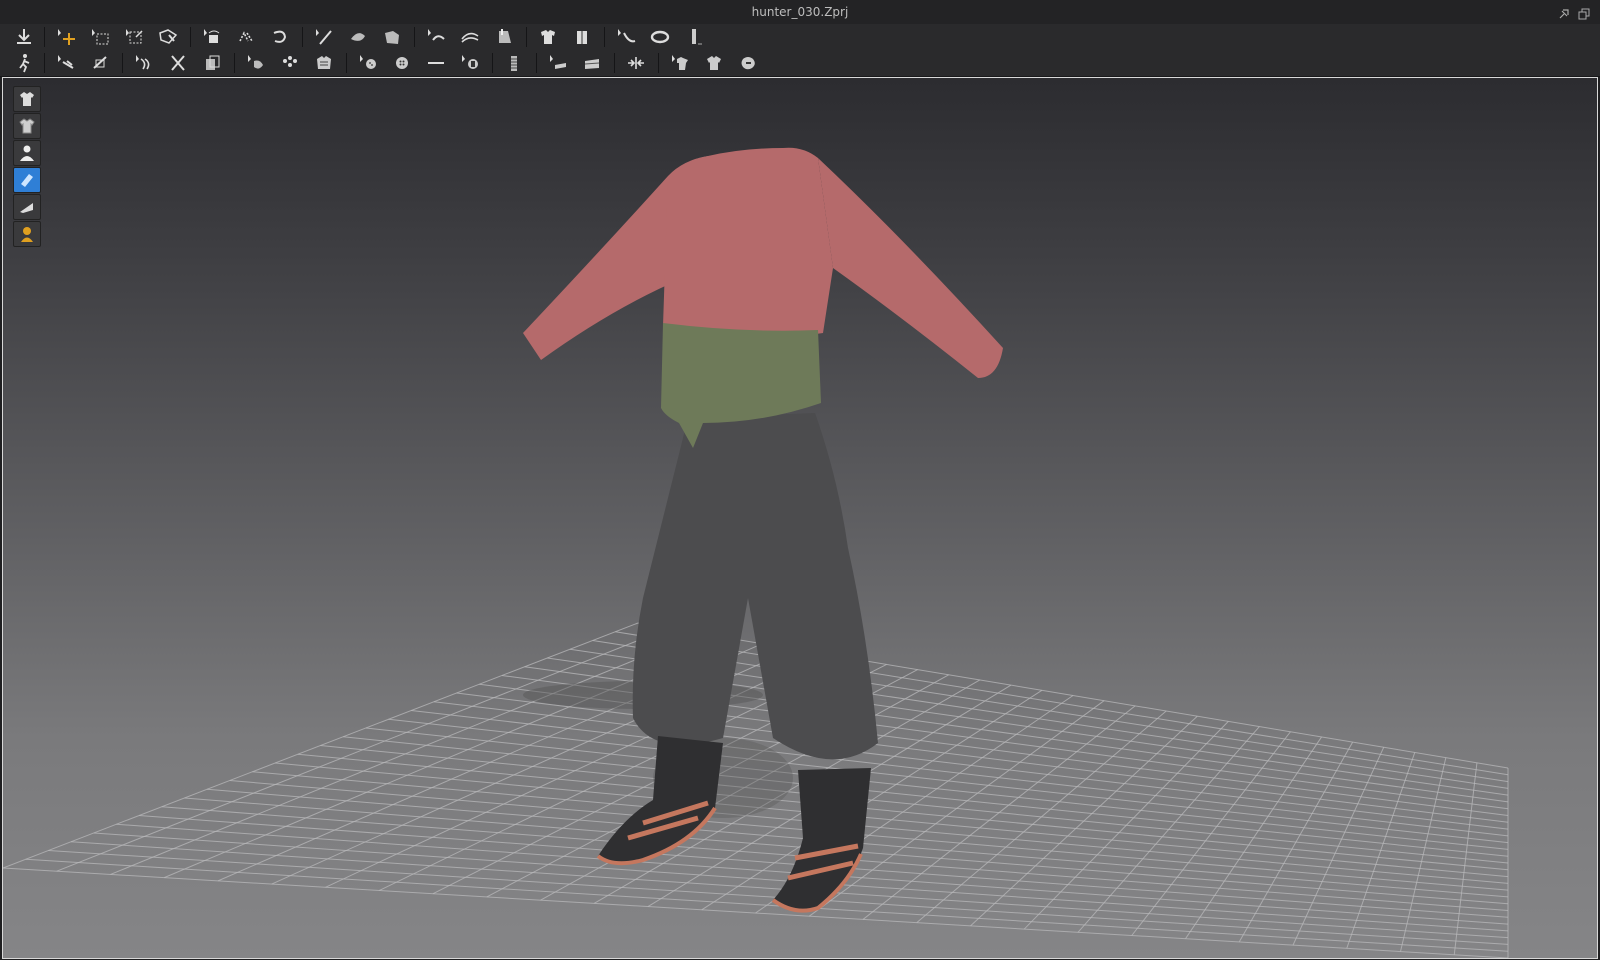  I want to click on piping-icon, so click(592, 63).